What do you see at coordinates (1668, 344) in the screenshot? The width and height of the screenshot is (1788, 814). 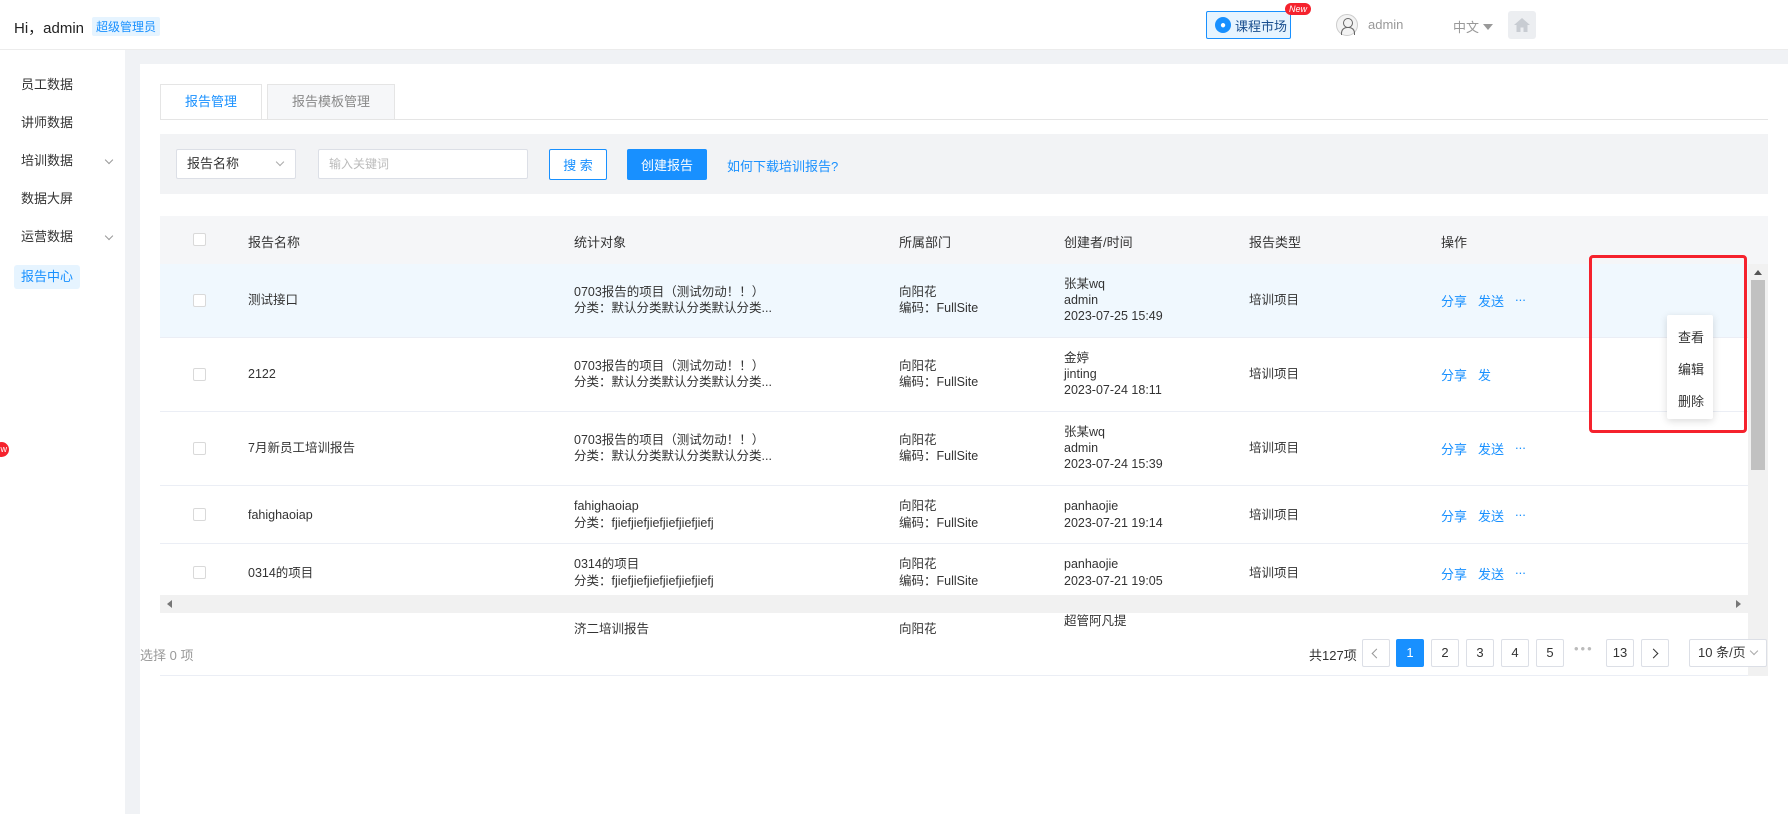 I see `highlight-frame` at bounding box center [1668, 344].